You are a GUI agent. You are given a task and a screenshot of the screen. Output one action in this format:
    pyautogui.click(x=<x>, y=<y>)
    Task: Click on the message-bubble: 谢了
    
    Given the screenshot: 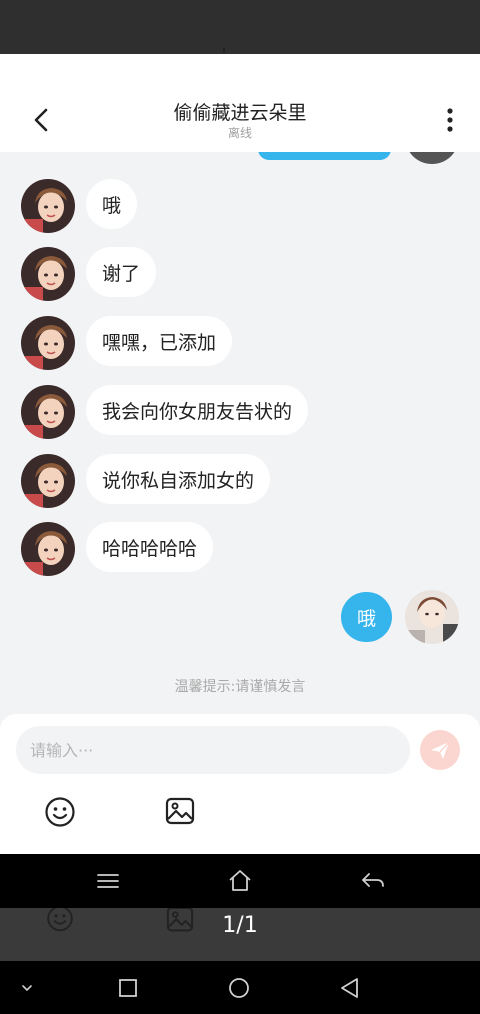 What is the action you would take?
    pyautogui.click(x=121, y=272)
    